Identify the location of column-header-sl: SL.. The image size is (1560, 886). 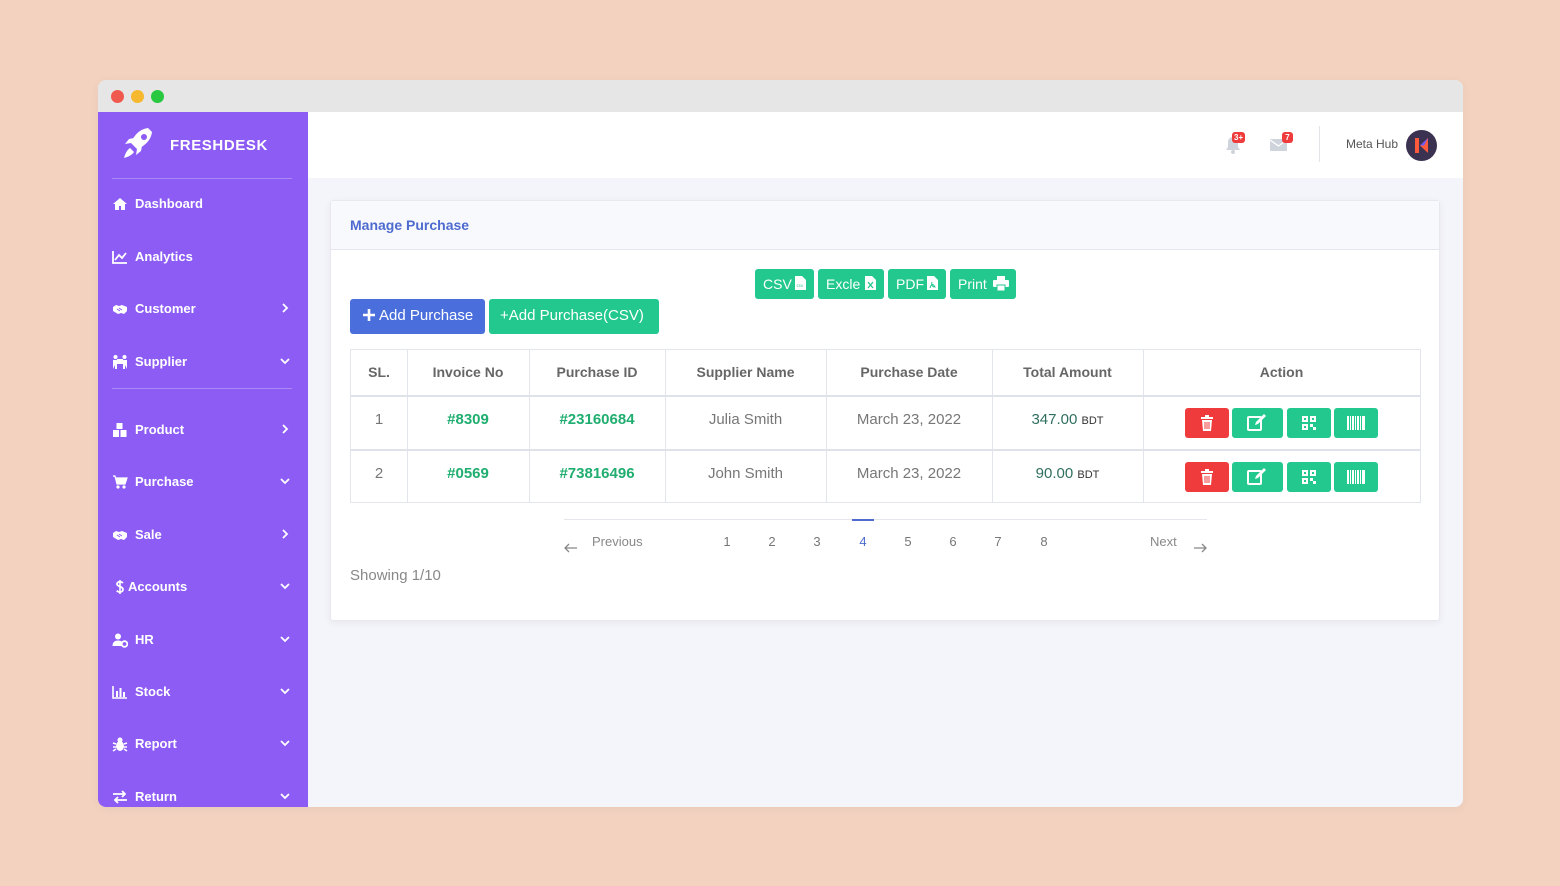
(379, 372).